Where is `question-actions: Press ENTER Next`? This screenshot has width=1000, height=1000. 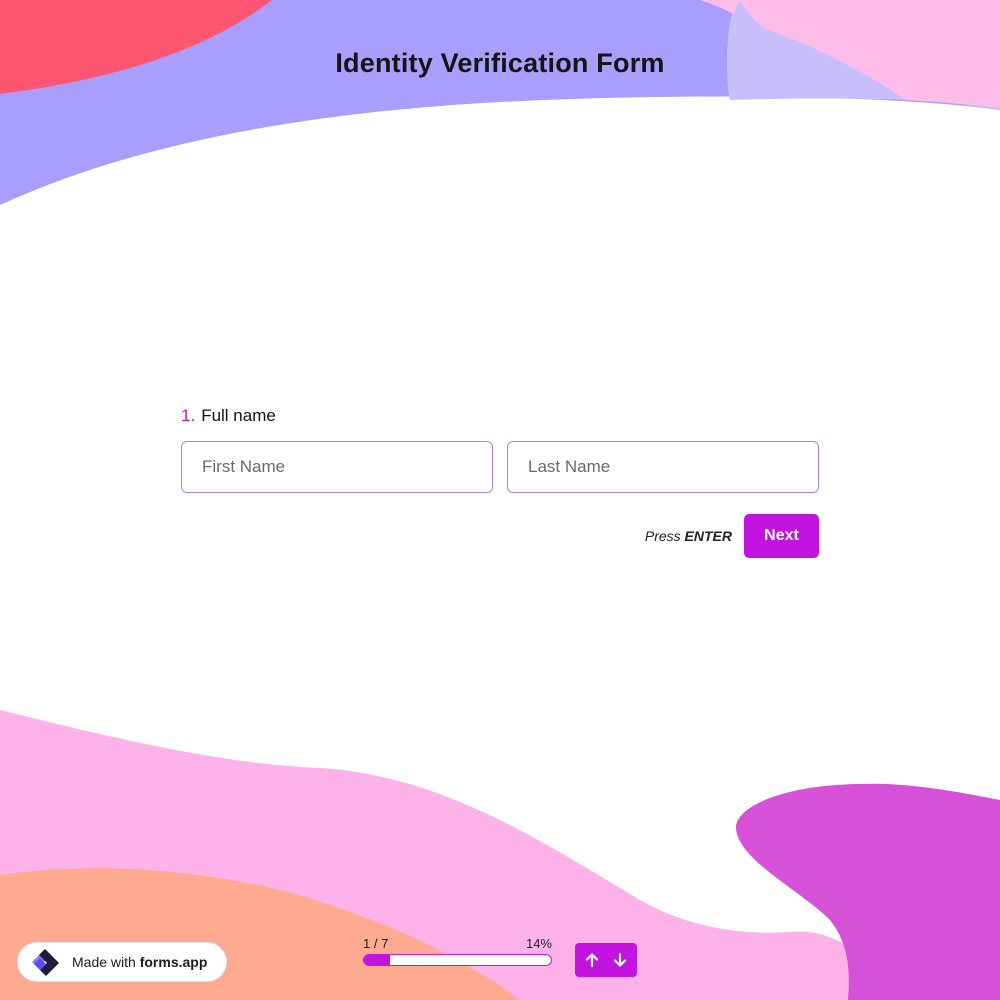
question-actions: Press ENTER Next is located at coordinates (732, 536).